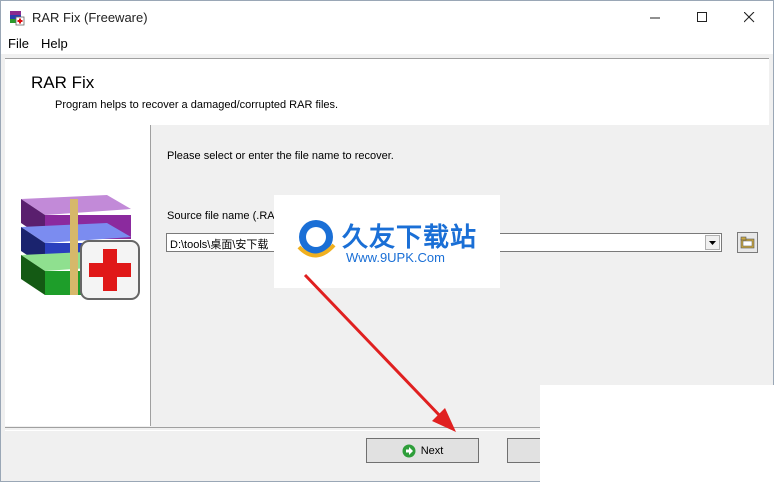  Describe the element at coordinates (80, 247) in the screenshot. I see `rar-fix-logo-icon` at that location.